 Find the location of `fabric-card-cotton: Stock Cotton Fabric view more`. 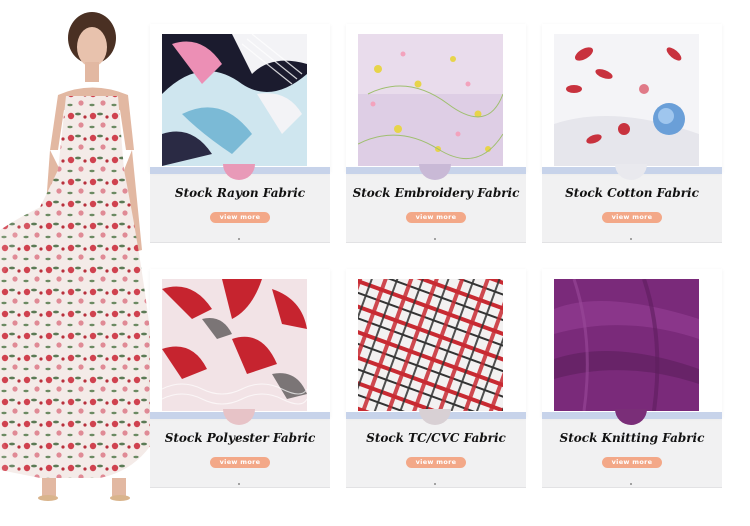

fabric-card-cotton: Stock Cotton Fabric view more is located at coordinates (632, 133).